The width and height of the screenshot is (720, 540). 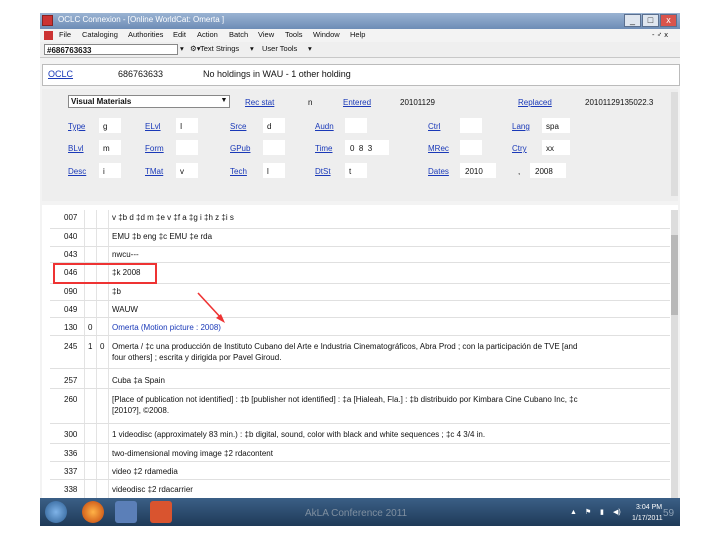 I want to click on network-icon: ▮, so click(x=602, y=512).